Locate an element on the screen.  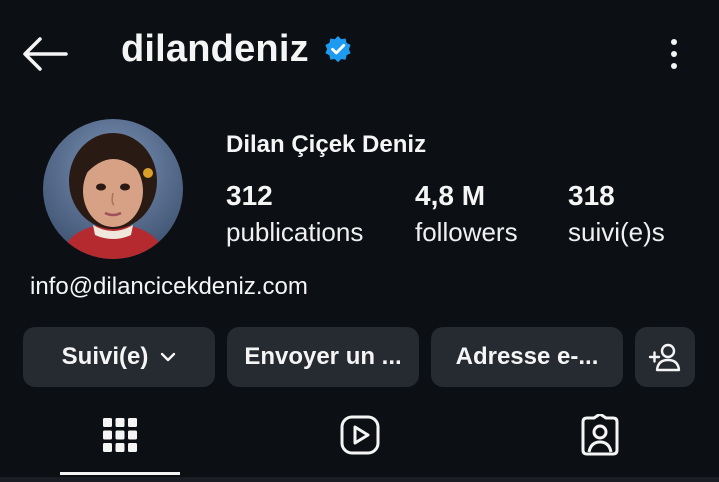
contact-email-link: info@dilancicekdeniz.com is located at coordinates (169, 287).